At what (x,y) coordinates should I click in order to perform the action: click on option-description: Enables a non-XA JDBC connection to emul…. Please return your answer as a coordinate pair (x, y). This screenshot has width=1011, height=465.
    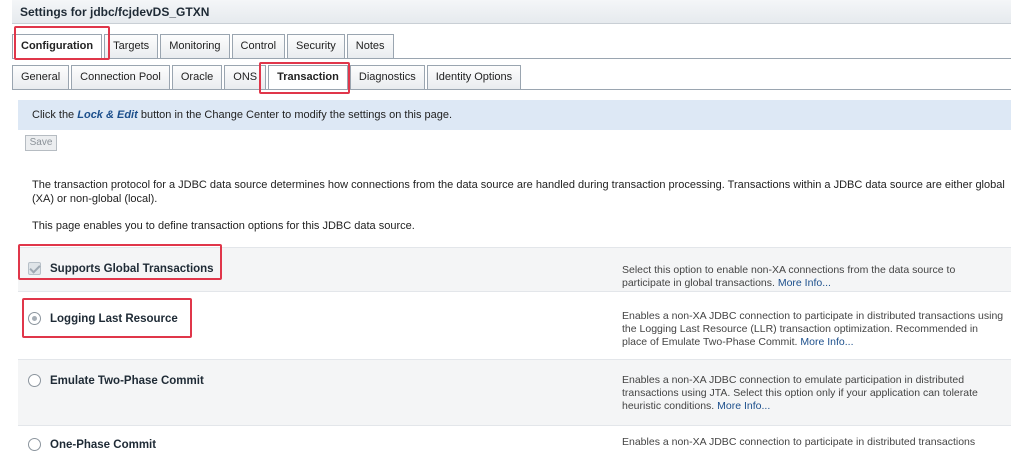
    Looking at the image, I should click on (800, 393).